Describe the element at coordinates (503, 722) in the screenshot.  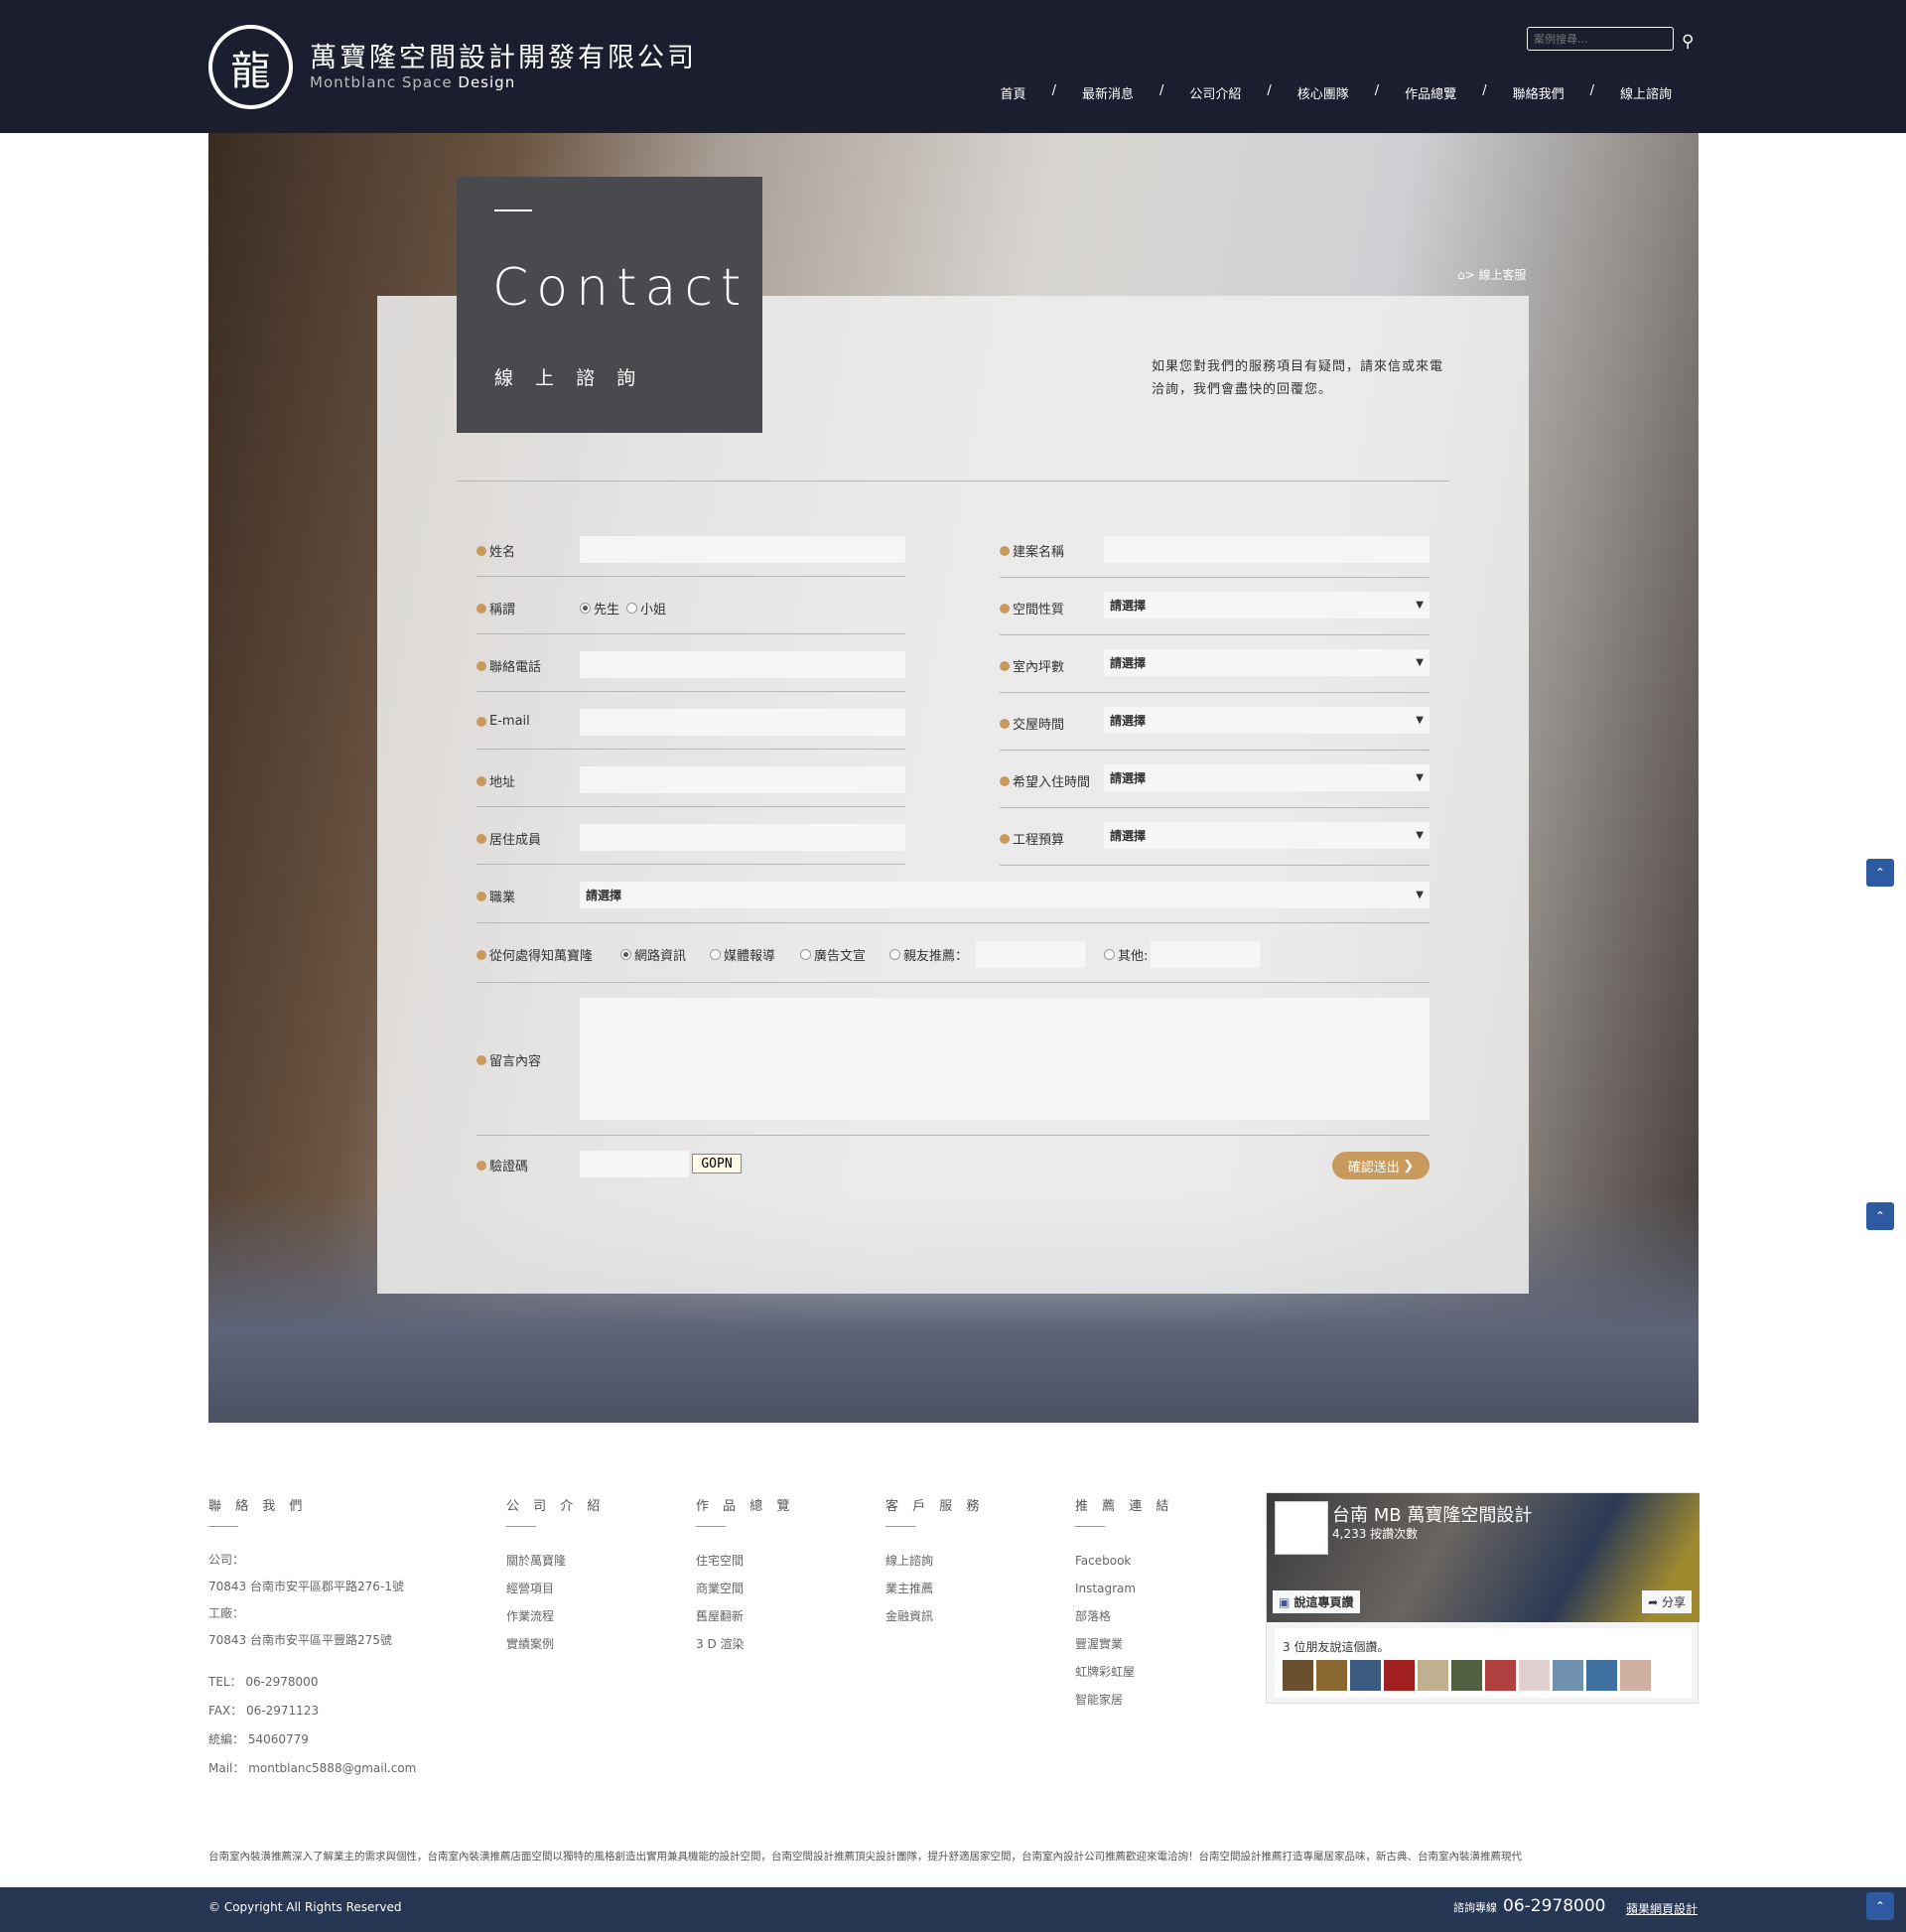
I see `field-label: E-mail` at that location.